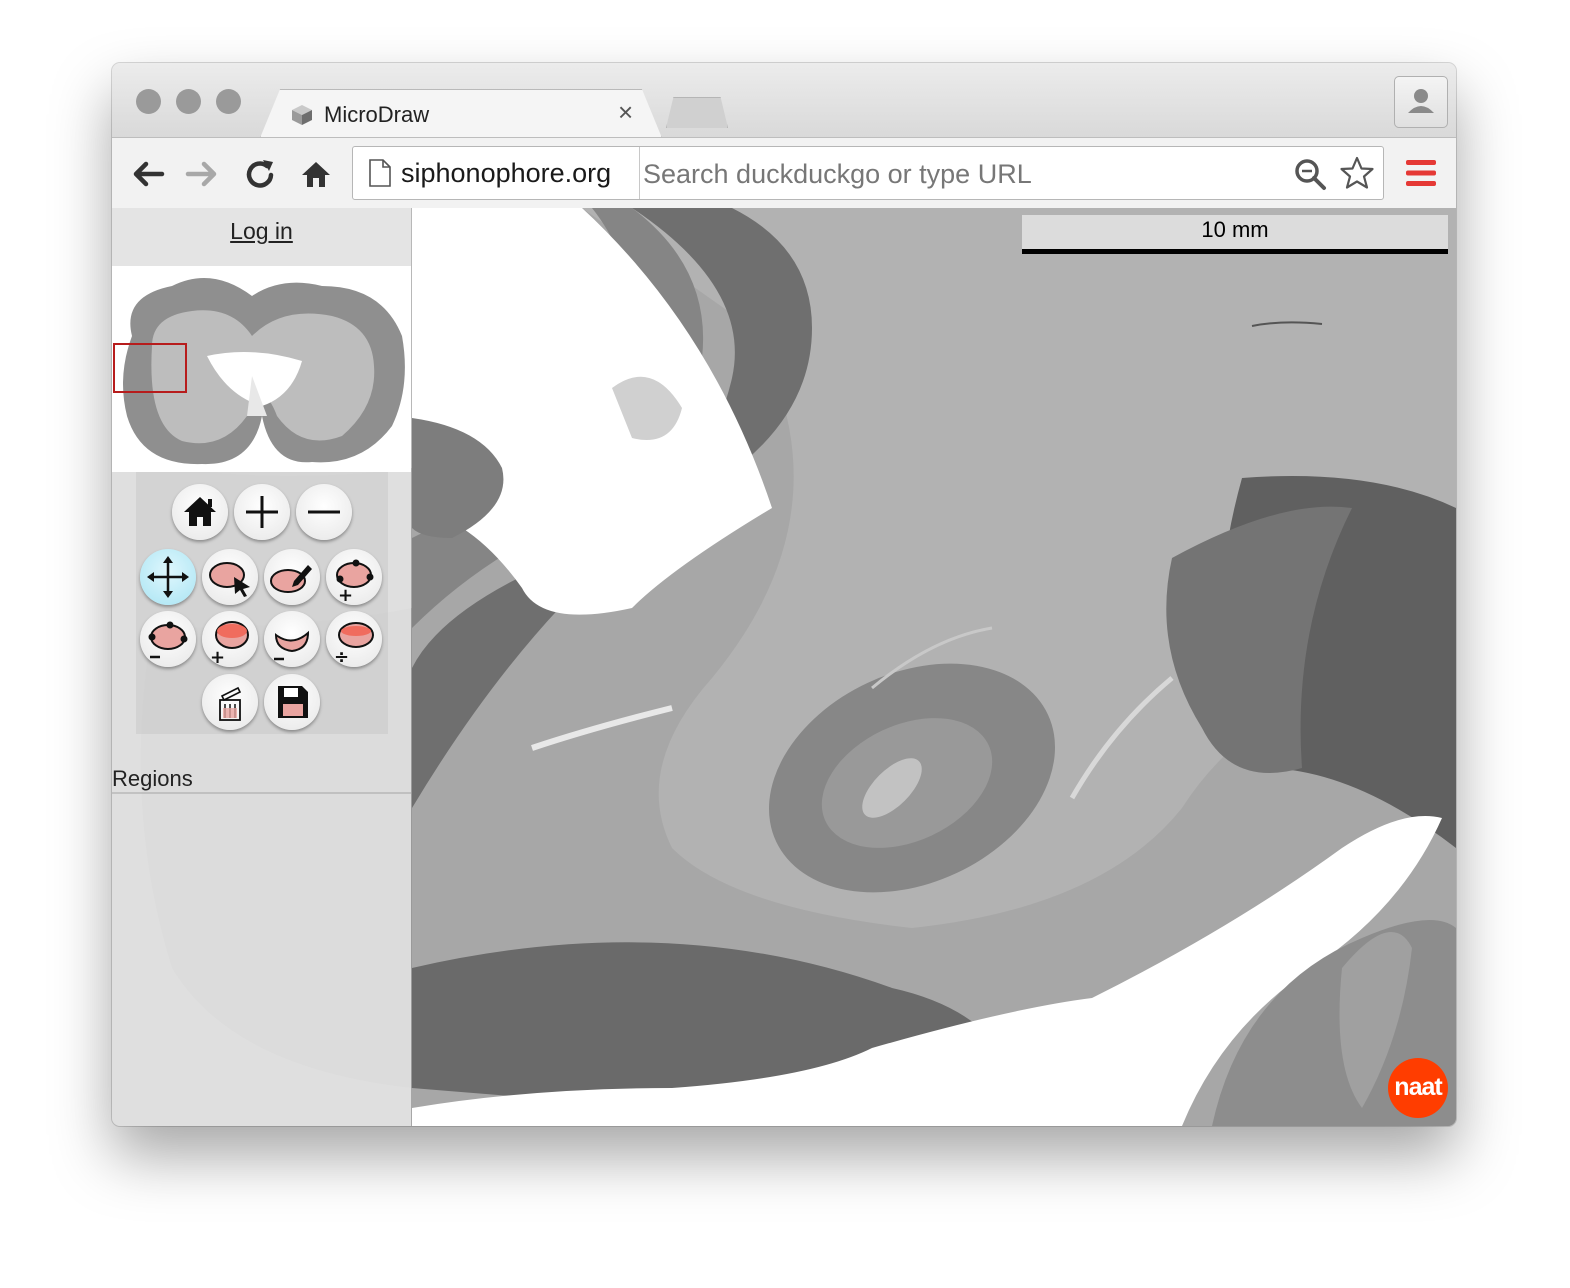  I want to click on back-arrow-icon, so click(148, 174).